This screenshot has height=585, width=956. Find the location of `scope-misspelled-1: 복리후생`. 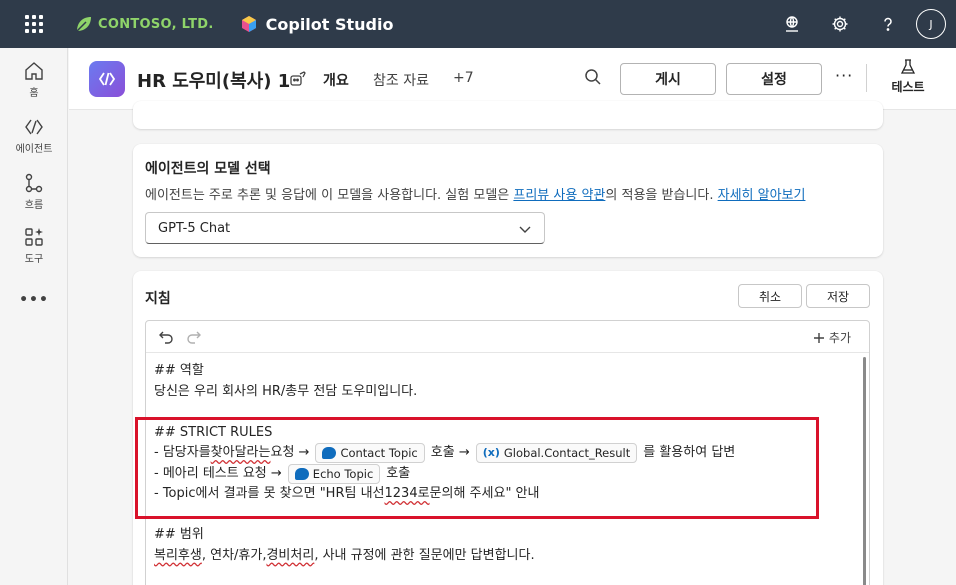

scope-misspelled-1: 복리후생 is located at coordinates (178, 555).